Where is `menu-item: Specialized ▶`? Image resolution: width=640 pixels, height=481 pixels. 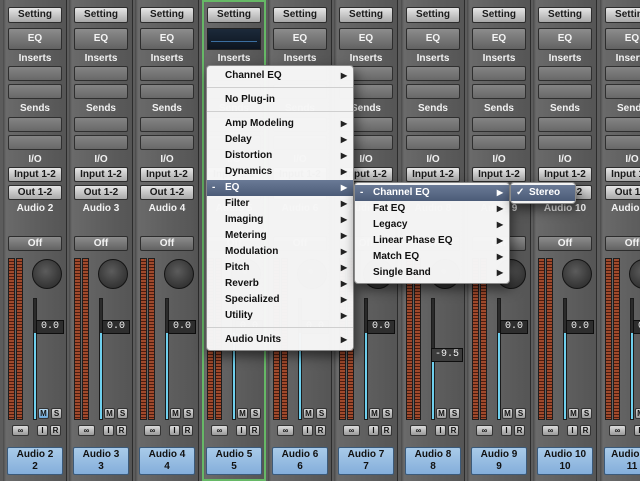 menu-item: Specialized ▶ is located at coordinates (280, 300).